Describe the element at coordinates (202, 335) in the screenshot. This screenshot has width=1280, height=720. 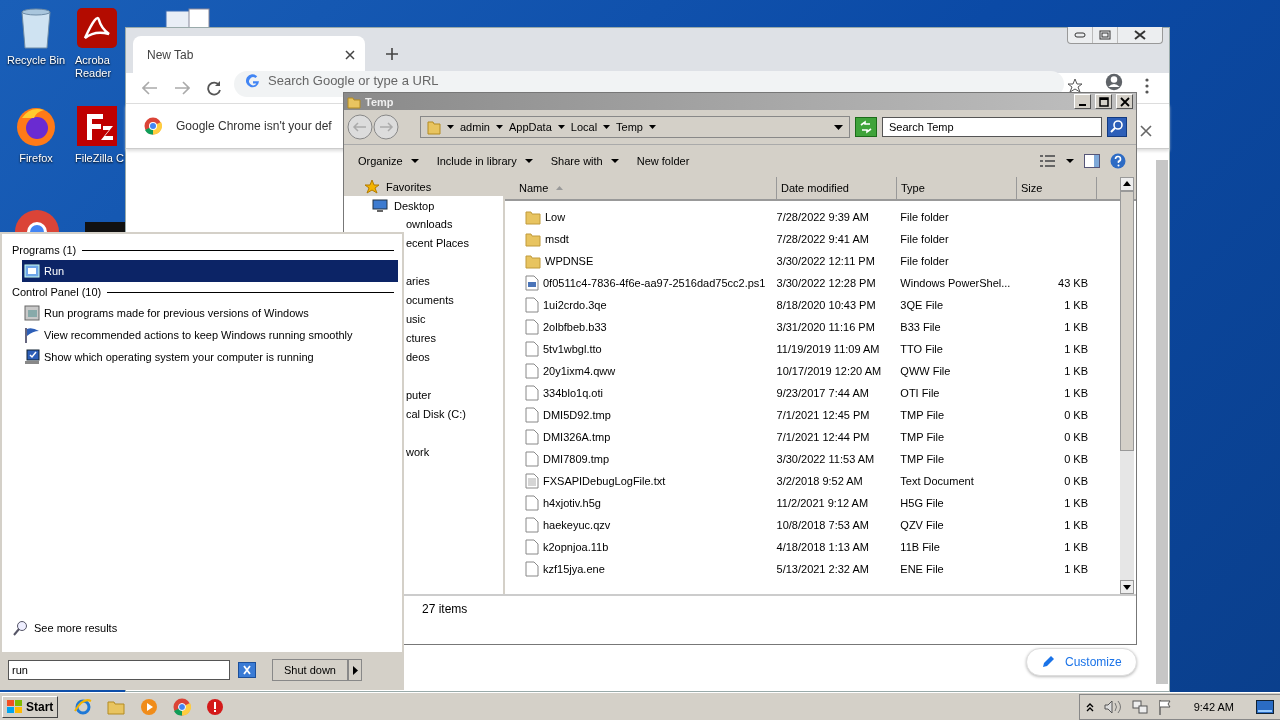
I see `search-result: View recommended actions to keep Windows running smoothly` at that location.